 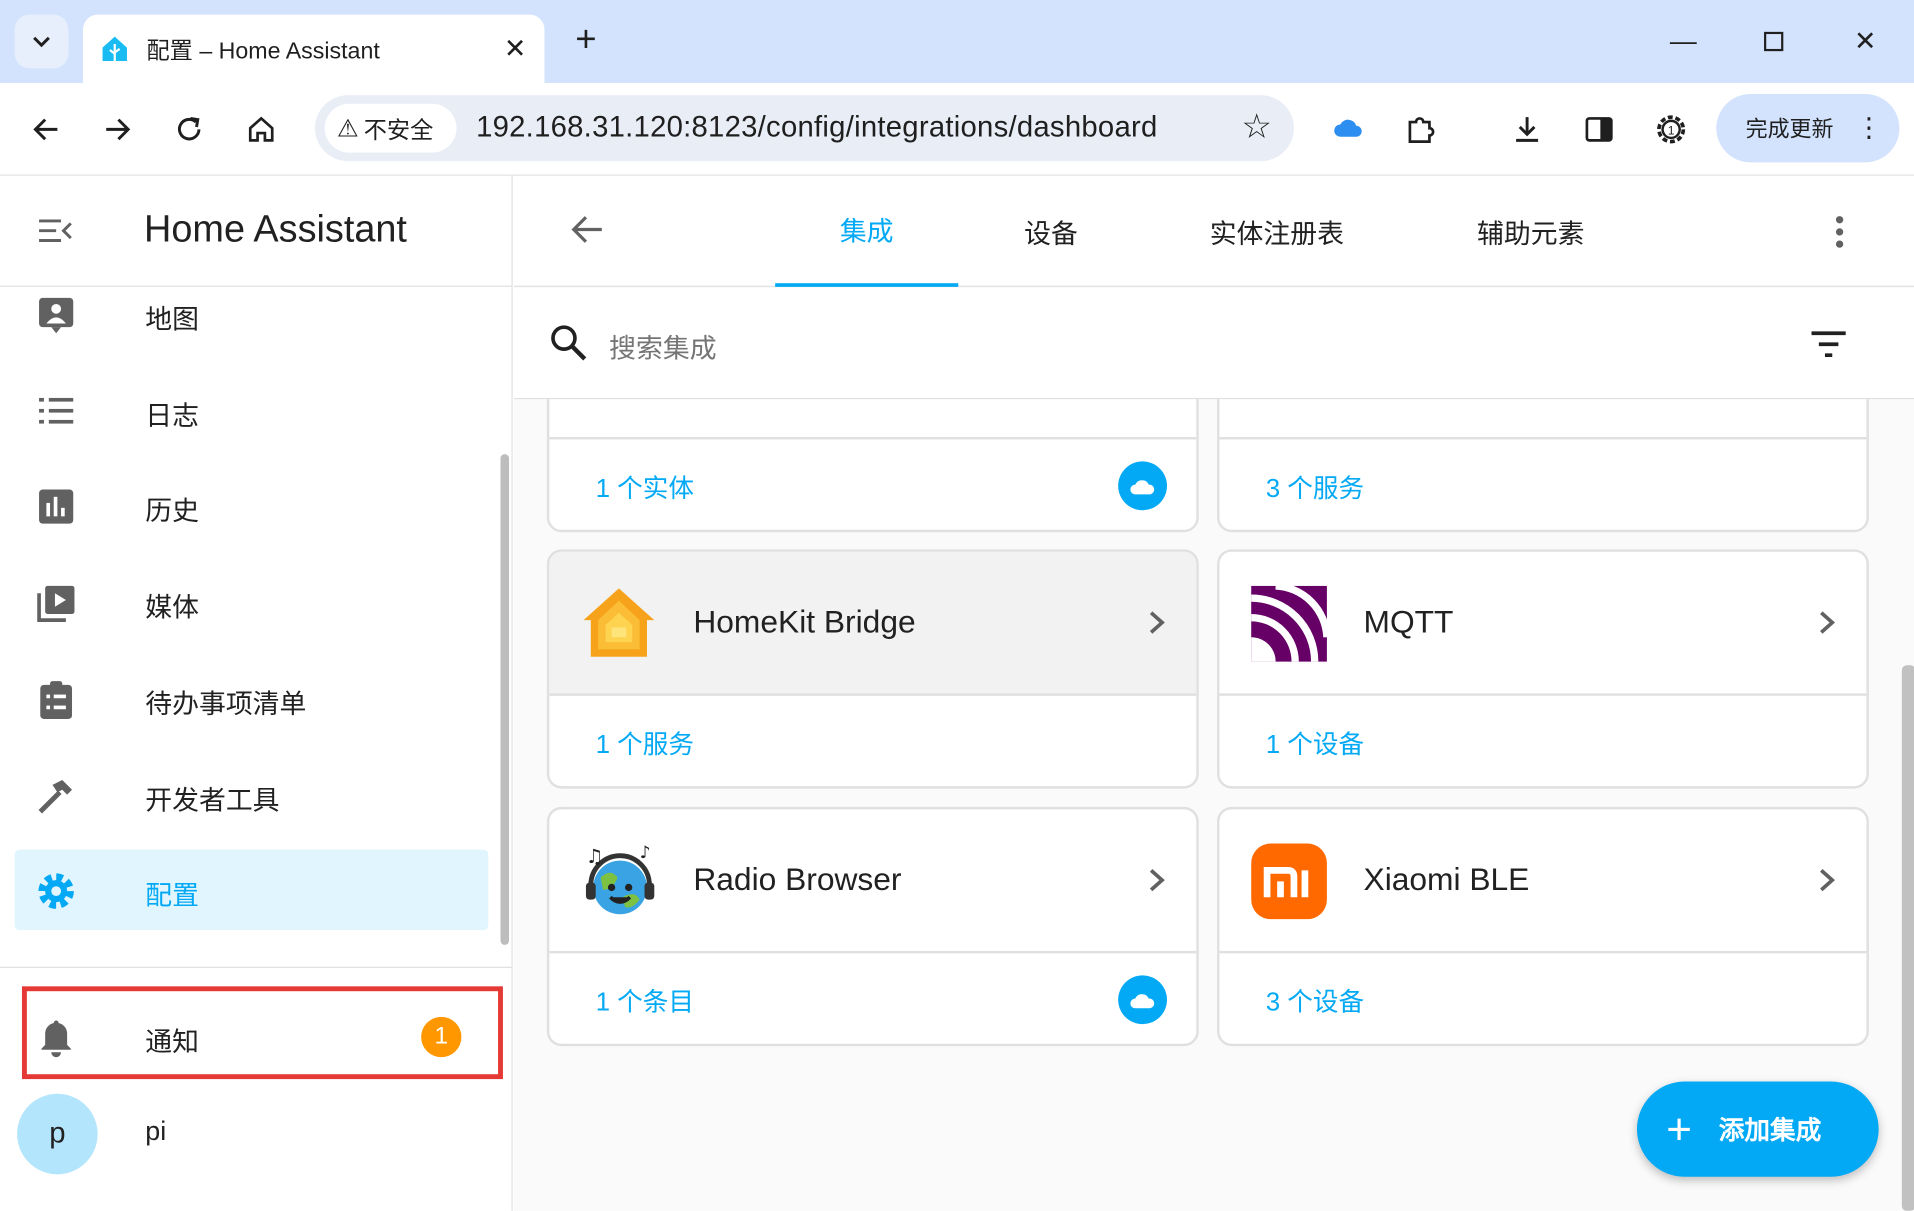 What do you see at coordinates (620, 879) in the screenshot?
I see `radio-browser-logo-icon: ♫ ♪` at bounding box center [620, 879].